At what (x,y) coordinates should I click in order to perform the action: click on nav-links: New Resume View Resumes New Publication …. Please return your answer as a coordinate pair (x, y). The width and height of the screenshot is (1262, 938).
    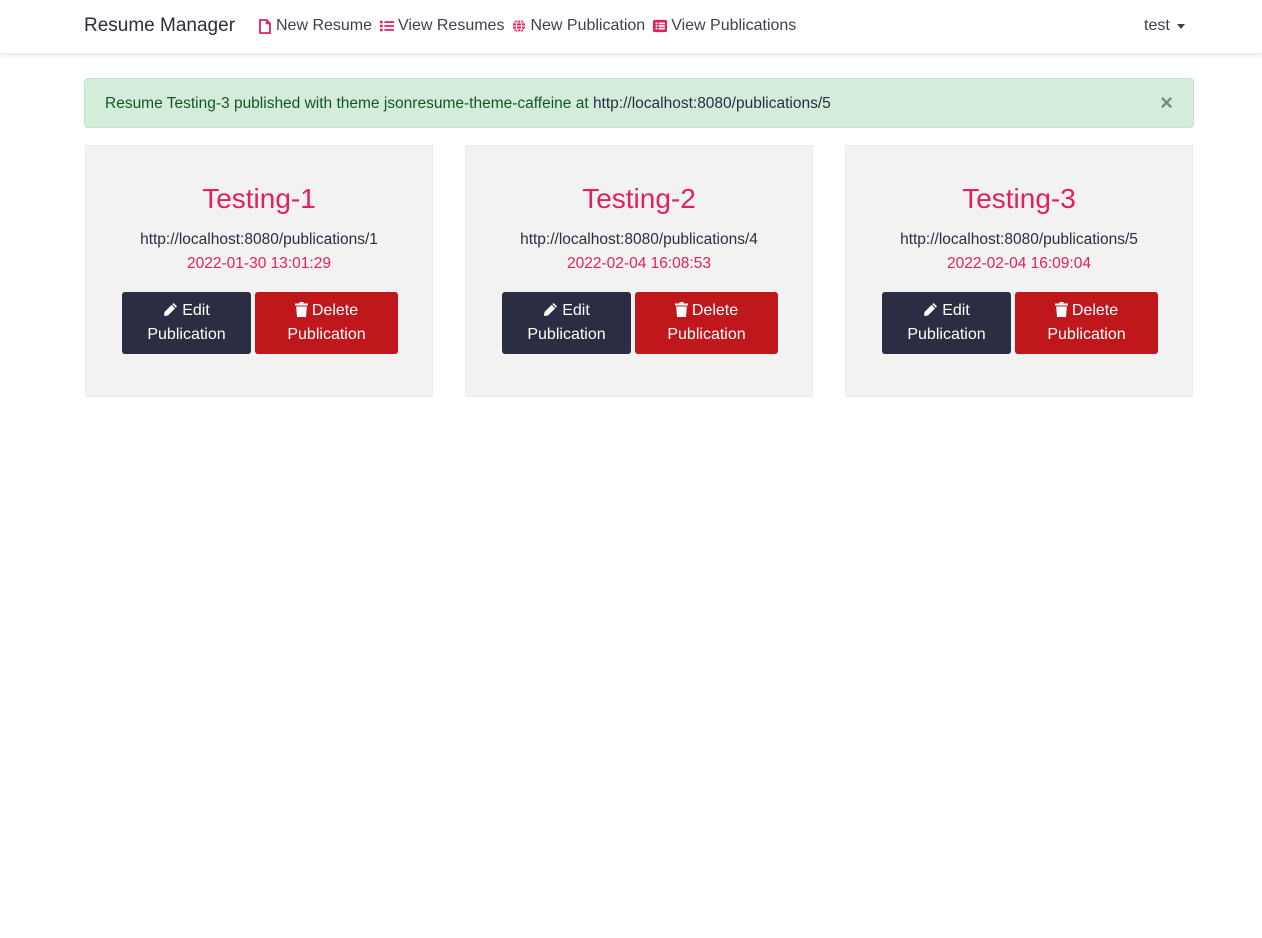
    Looking at the image, I should click on (527, 26).